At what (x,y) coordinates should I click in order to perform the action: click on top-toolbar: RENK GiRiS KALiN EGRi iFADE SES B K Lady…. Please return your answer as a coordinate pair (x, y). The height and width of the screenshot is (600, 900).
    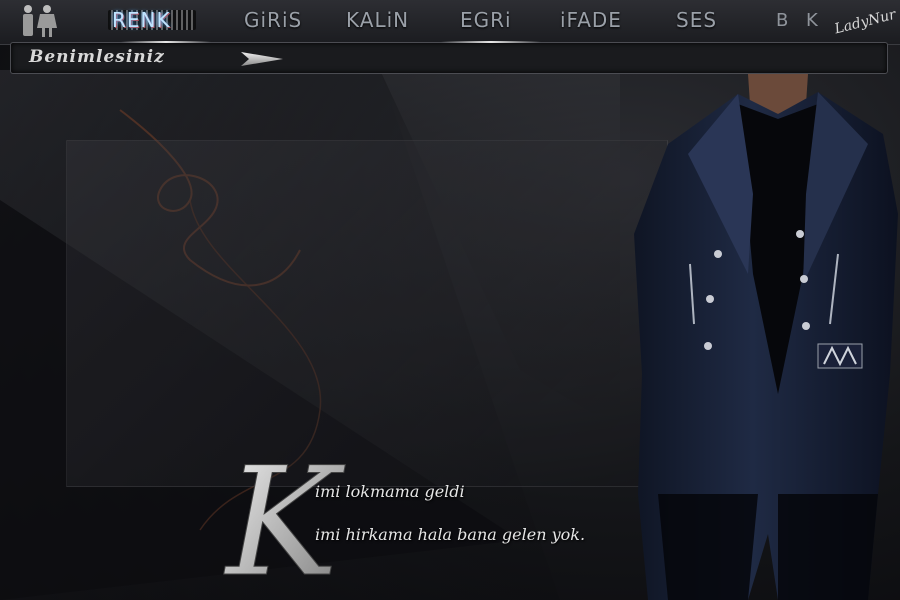
    Looking at the image, I should click on (450, 22).